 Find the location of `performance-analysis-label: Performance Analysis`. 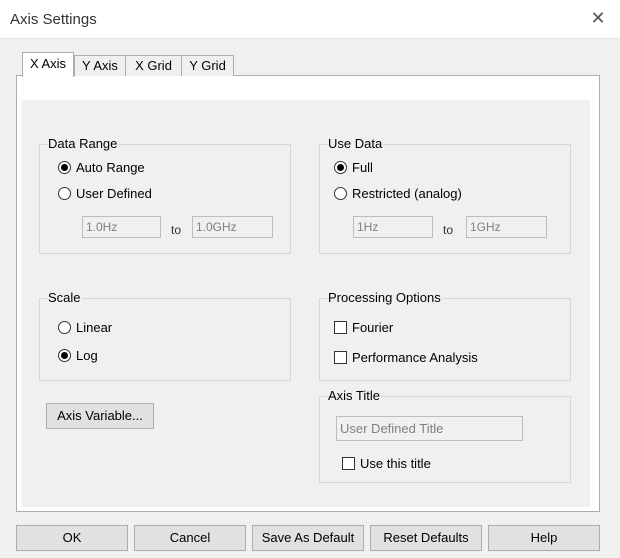

performance-analysis-label: Performance Analysis is located at coordinates (415, 358).